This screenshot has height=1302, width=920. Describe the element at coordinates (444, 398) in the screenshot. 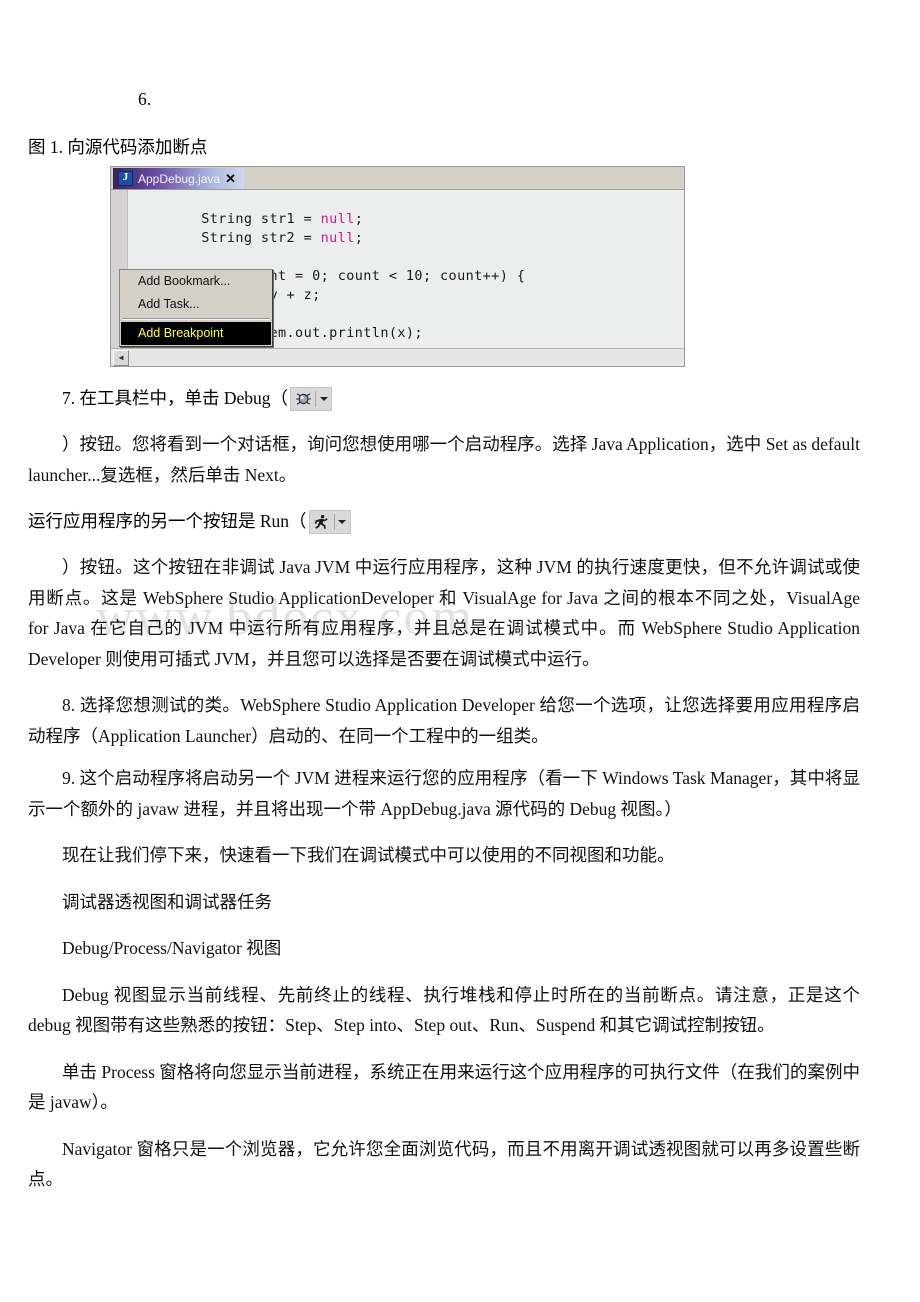

I see `step-7-line: 7. 在工具栏中，单击 Debug（` at that location.